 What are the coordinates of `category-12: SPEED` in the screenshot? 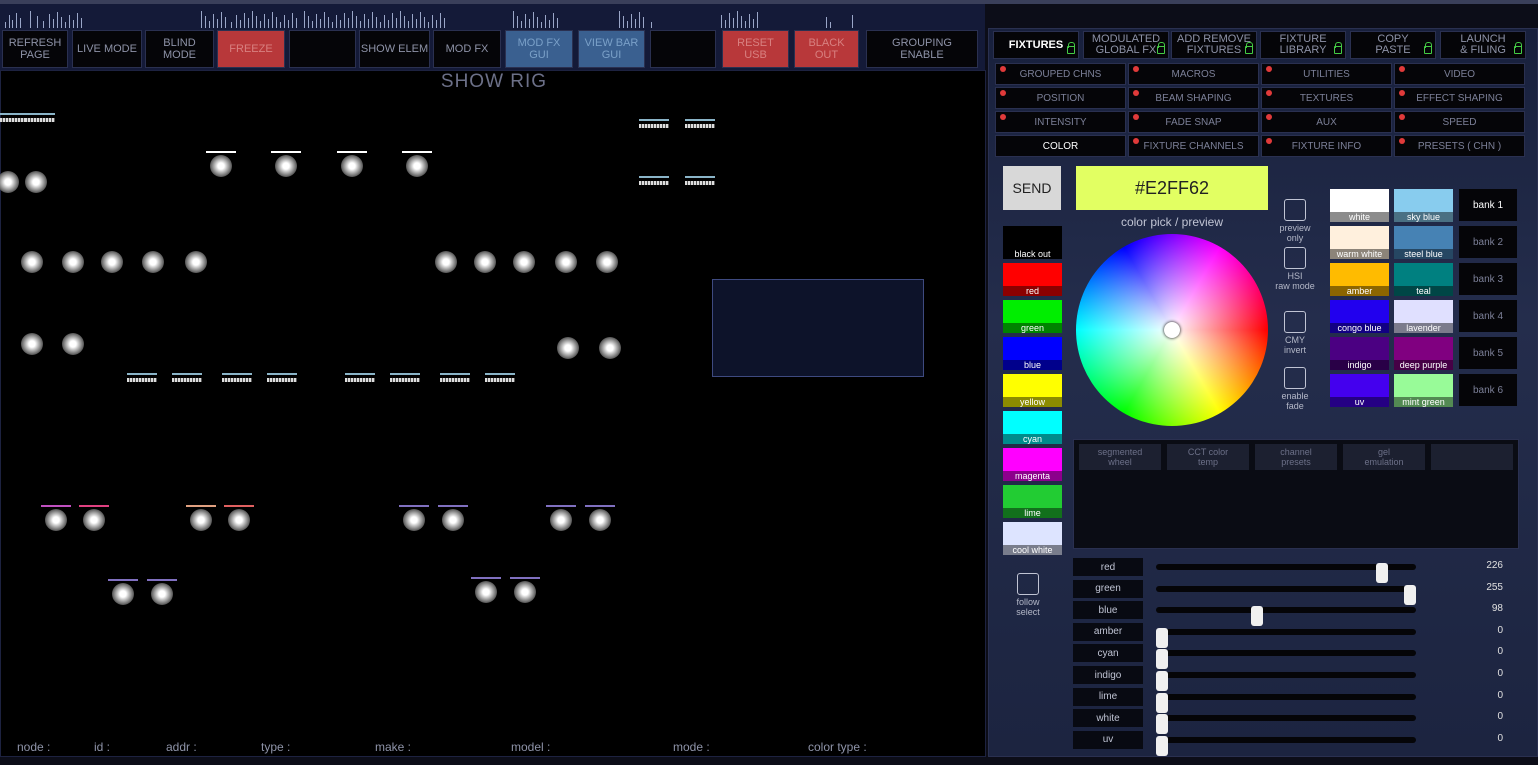 It's located at (1459, 122).